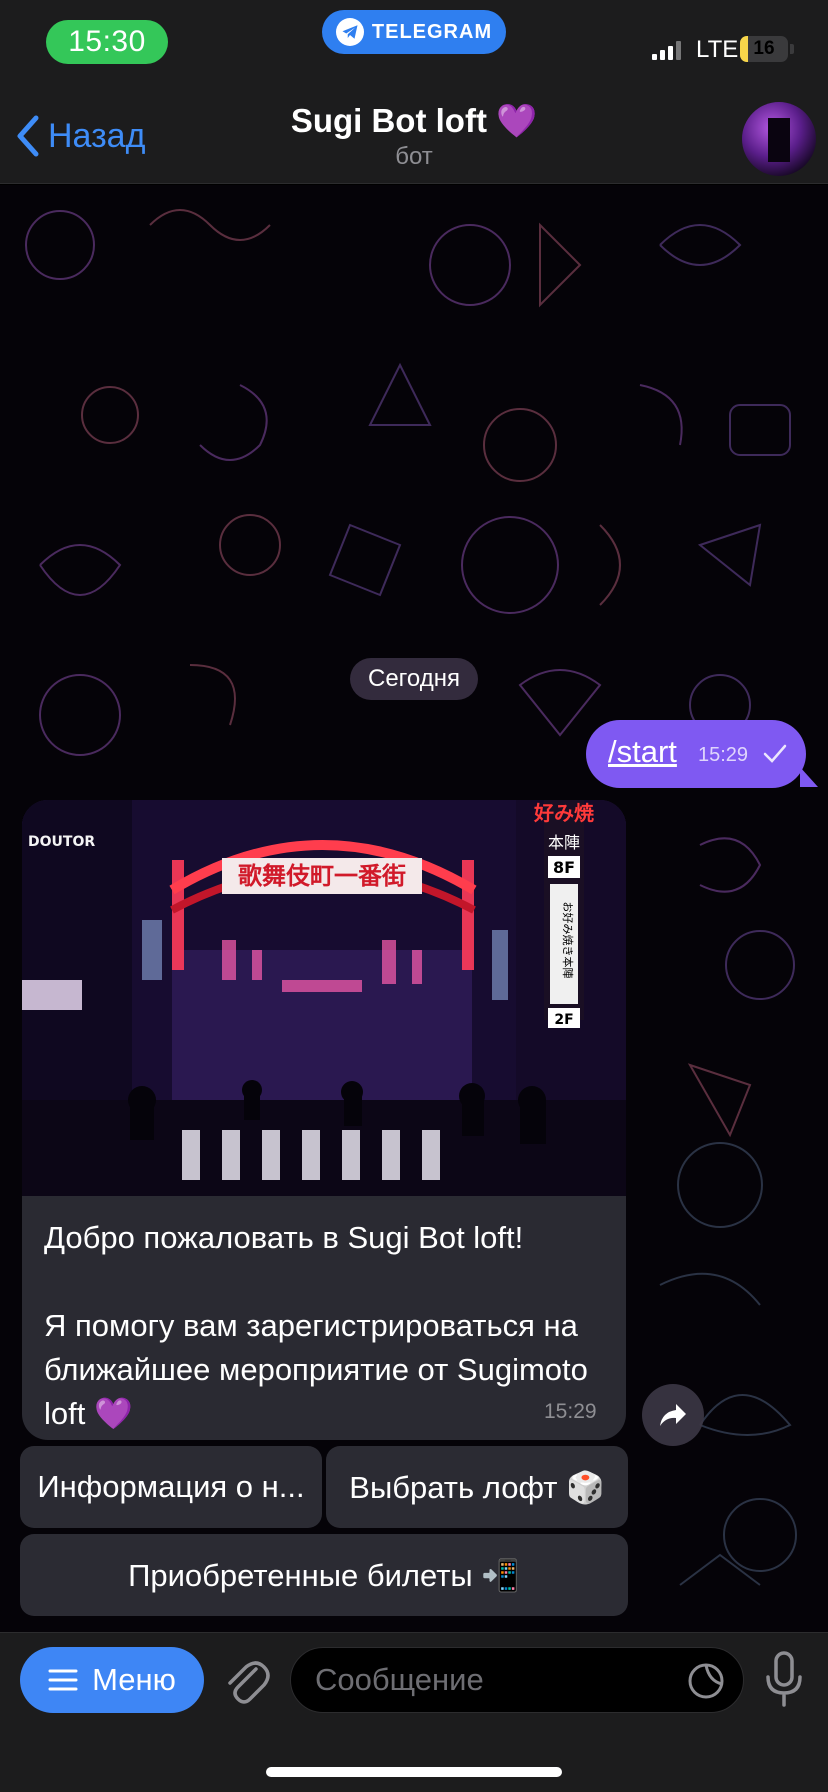  I want to click on telegram-pill-label: TELEGRAM, so click(432, 31).